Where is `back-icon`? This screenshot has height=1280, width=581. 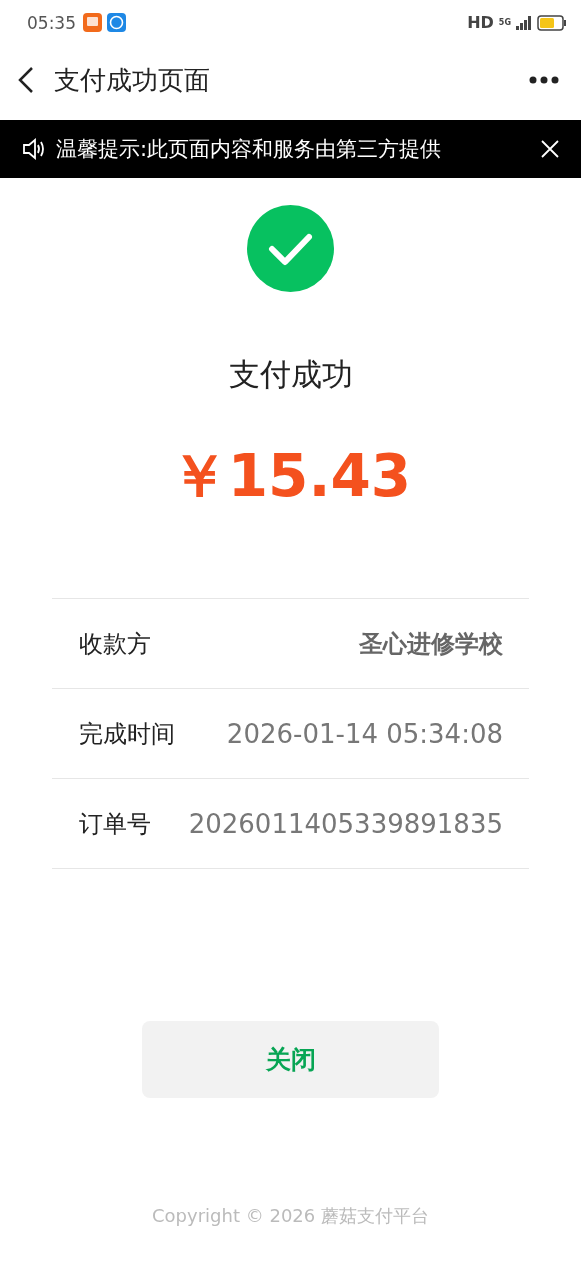 back-icon is located at coordinates (26, 80).